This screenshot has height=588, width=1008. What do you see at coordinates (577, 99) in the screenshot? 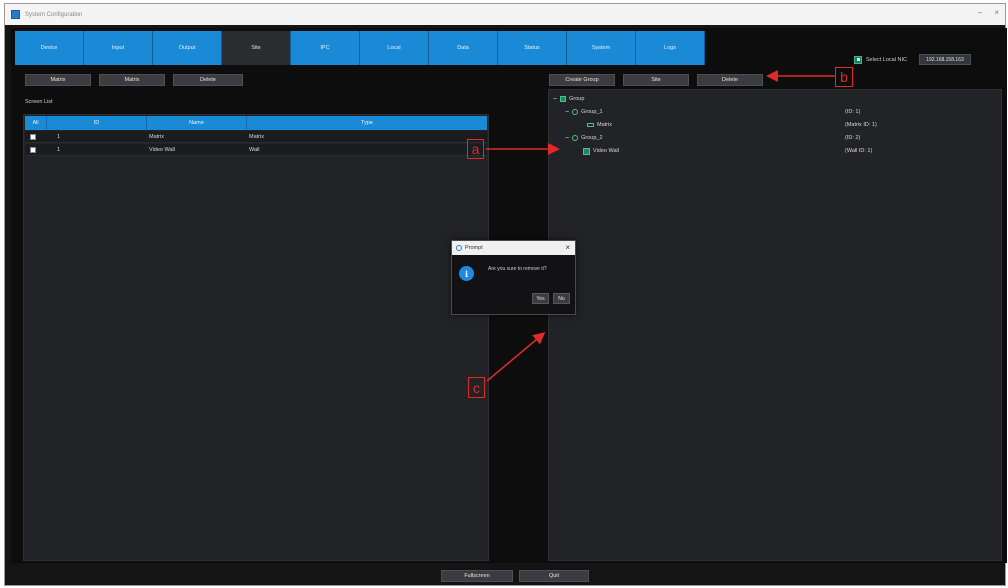
I see `tree-root-label: Group` at bounding box center [577, 99].